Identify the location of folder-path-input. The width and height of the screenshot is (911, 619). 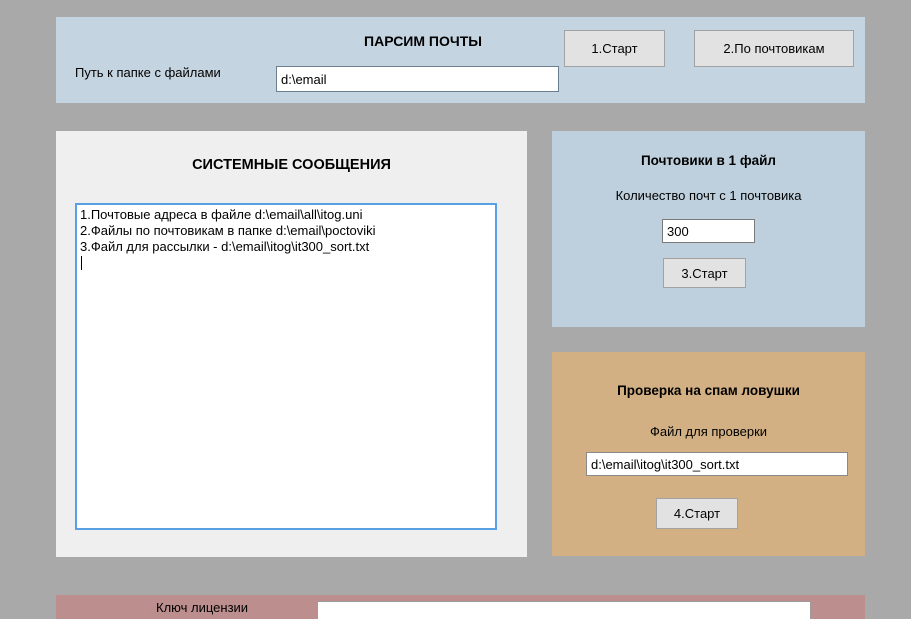
(417, 79).